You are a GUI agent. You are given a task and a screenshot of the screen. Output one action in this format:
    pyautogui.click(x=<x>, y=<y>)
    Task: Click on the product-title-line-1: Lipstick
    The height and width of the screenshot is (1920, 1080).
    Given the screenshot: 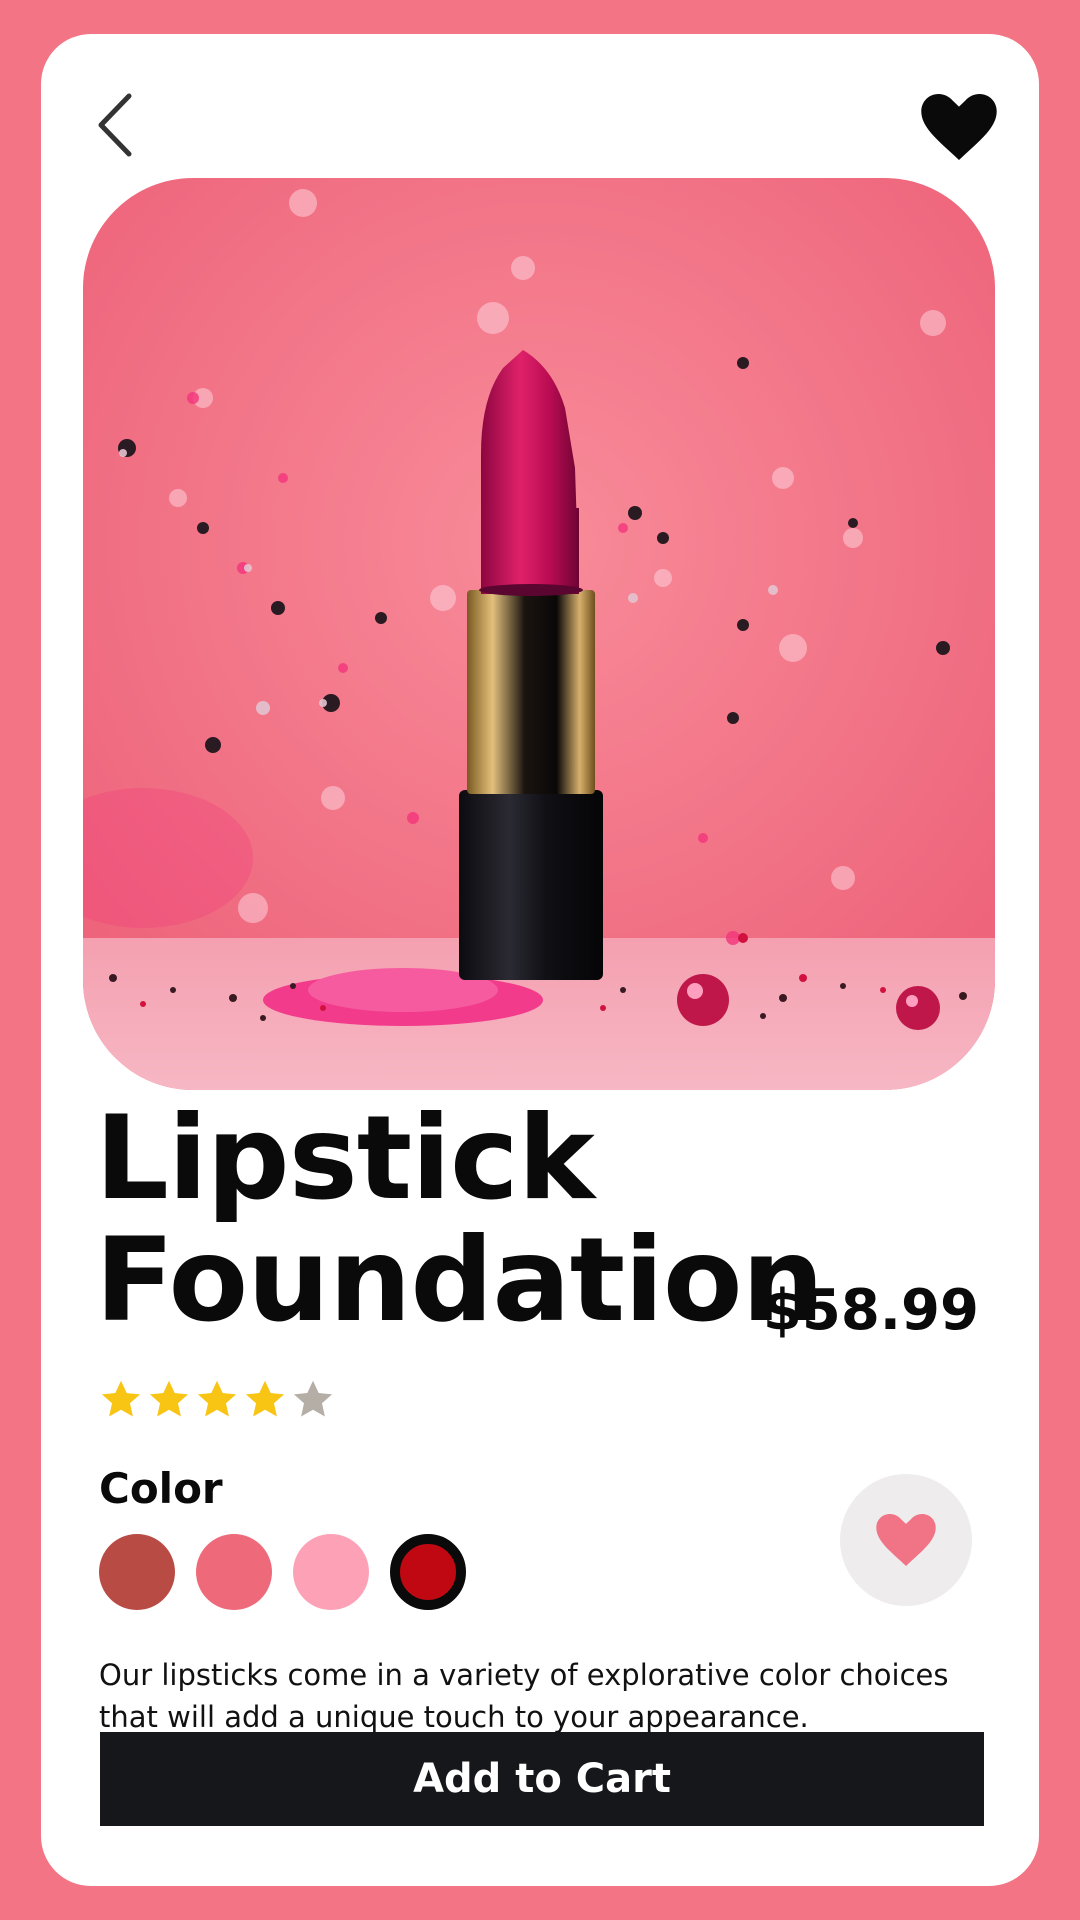 What is the action you would take?
    pyautogui.click(x=345, y=1158)
    